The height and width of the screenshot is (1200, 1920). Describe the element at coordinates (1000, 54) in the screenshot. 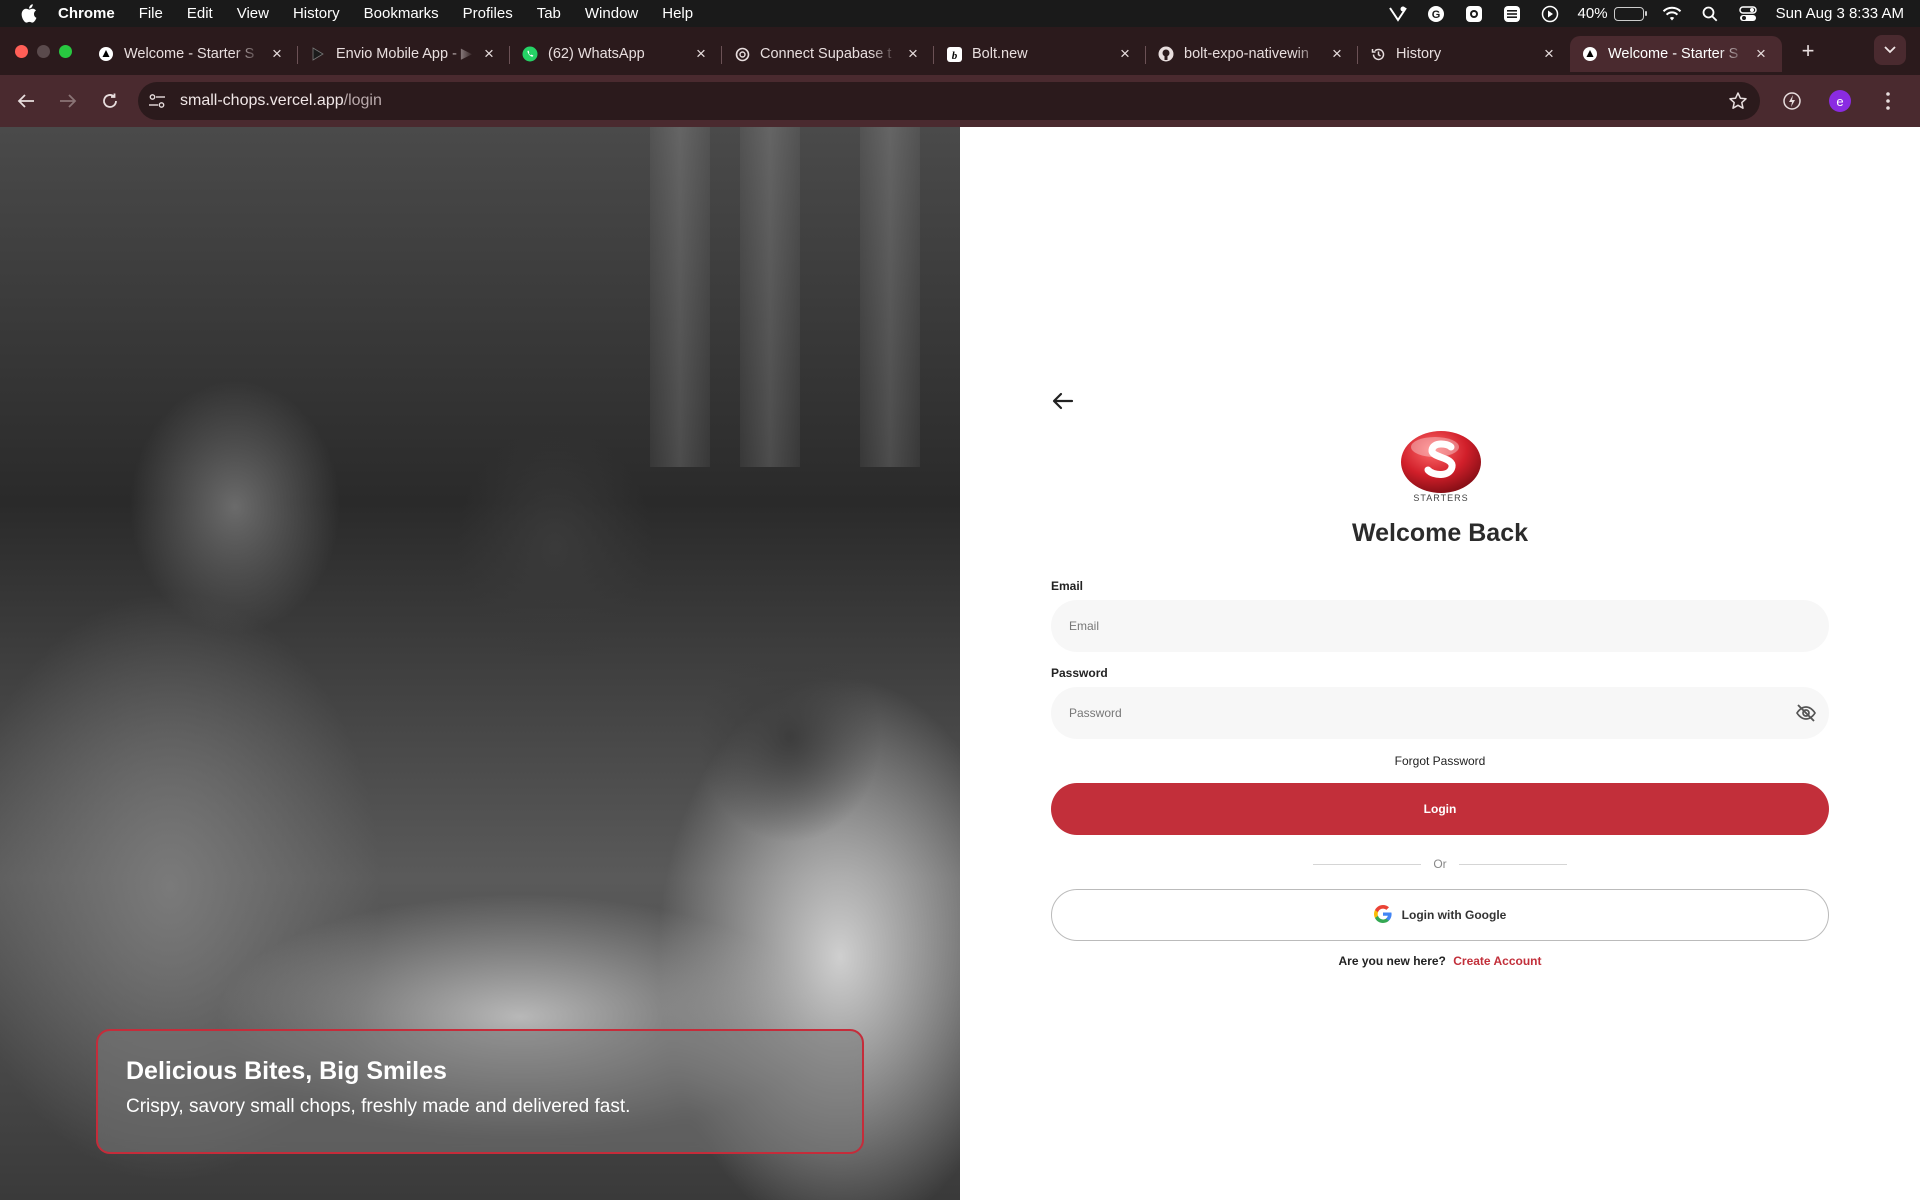

I see `tab-title: Bolt.new` at that location.